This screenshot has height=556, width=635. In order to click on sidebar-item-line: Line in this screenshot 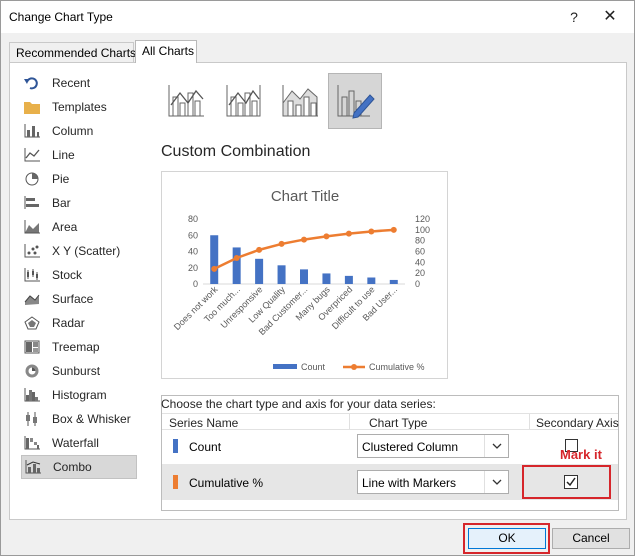, I will do `click(76, 155)`.